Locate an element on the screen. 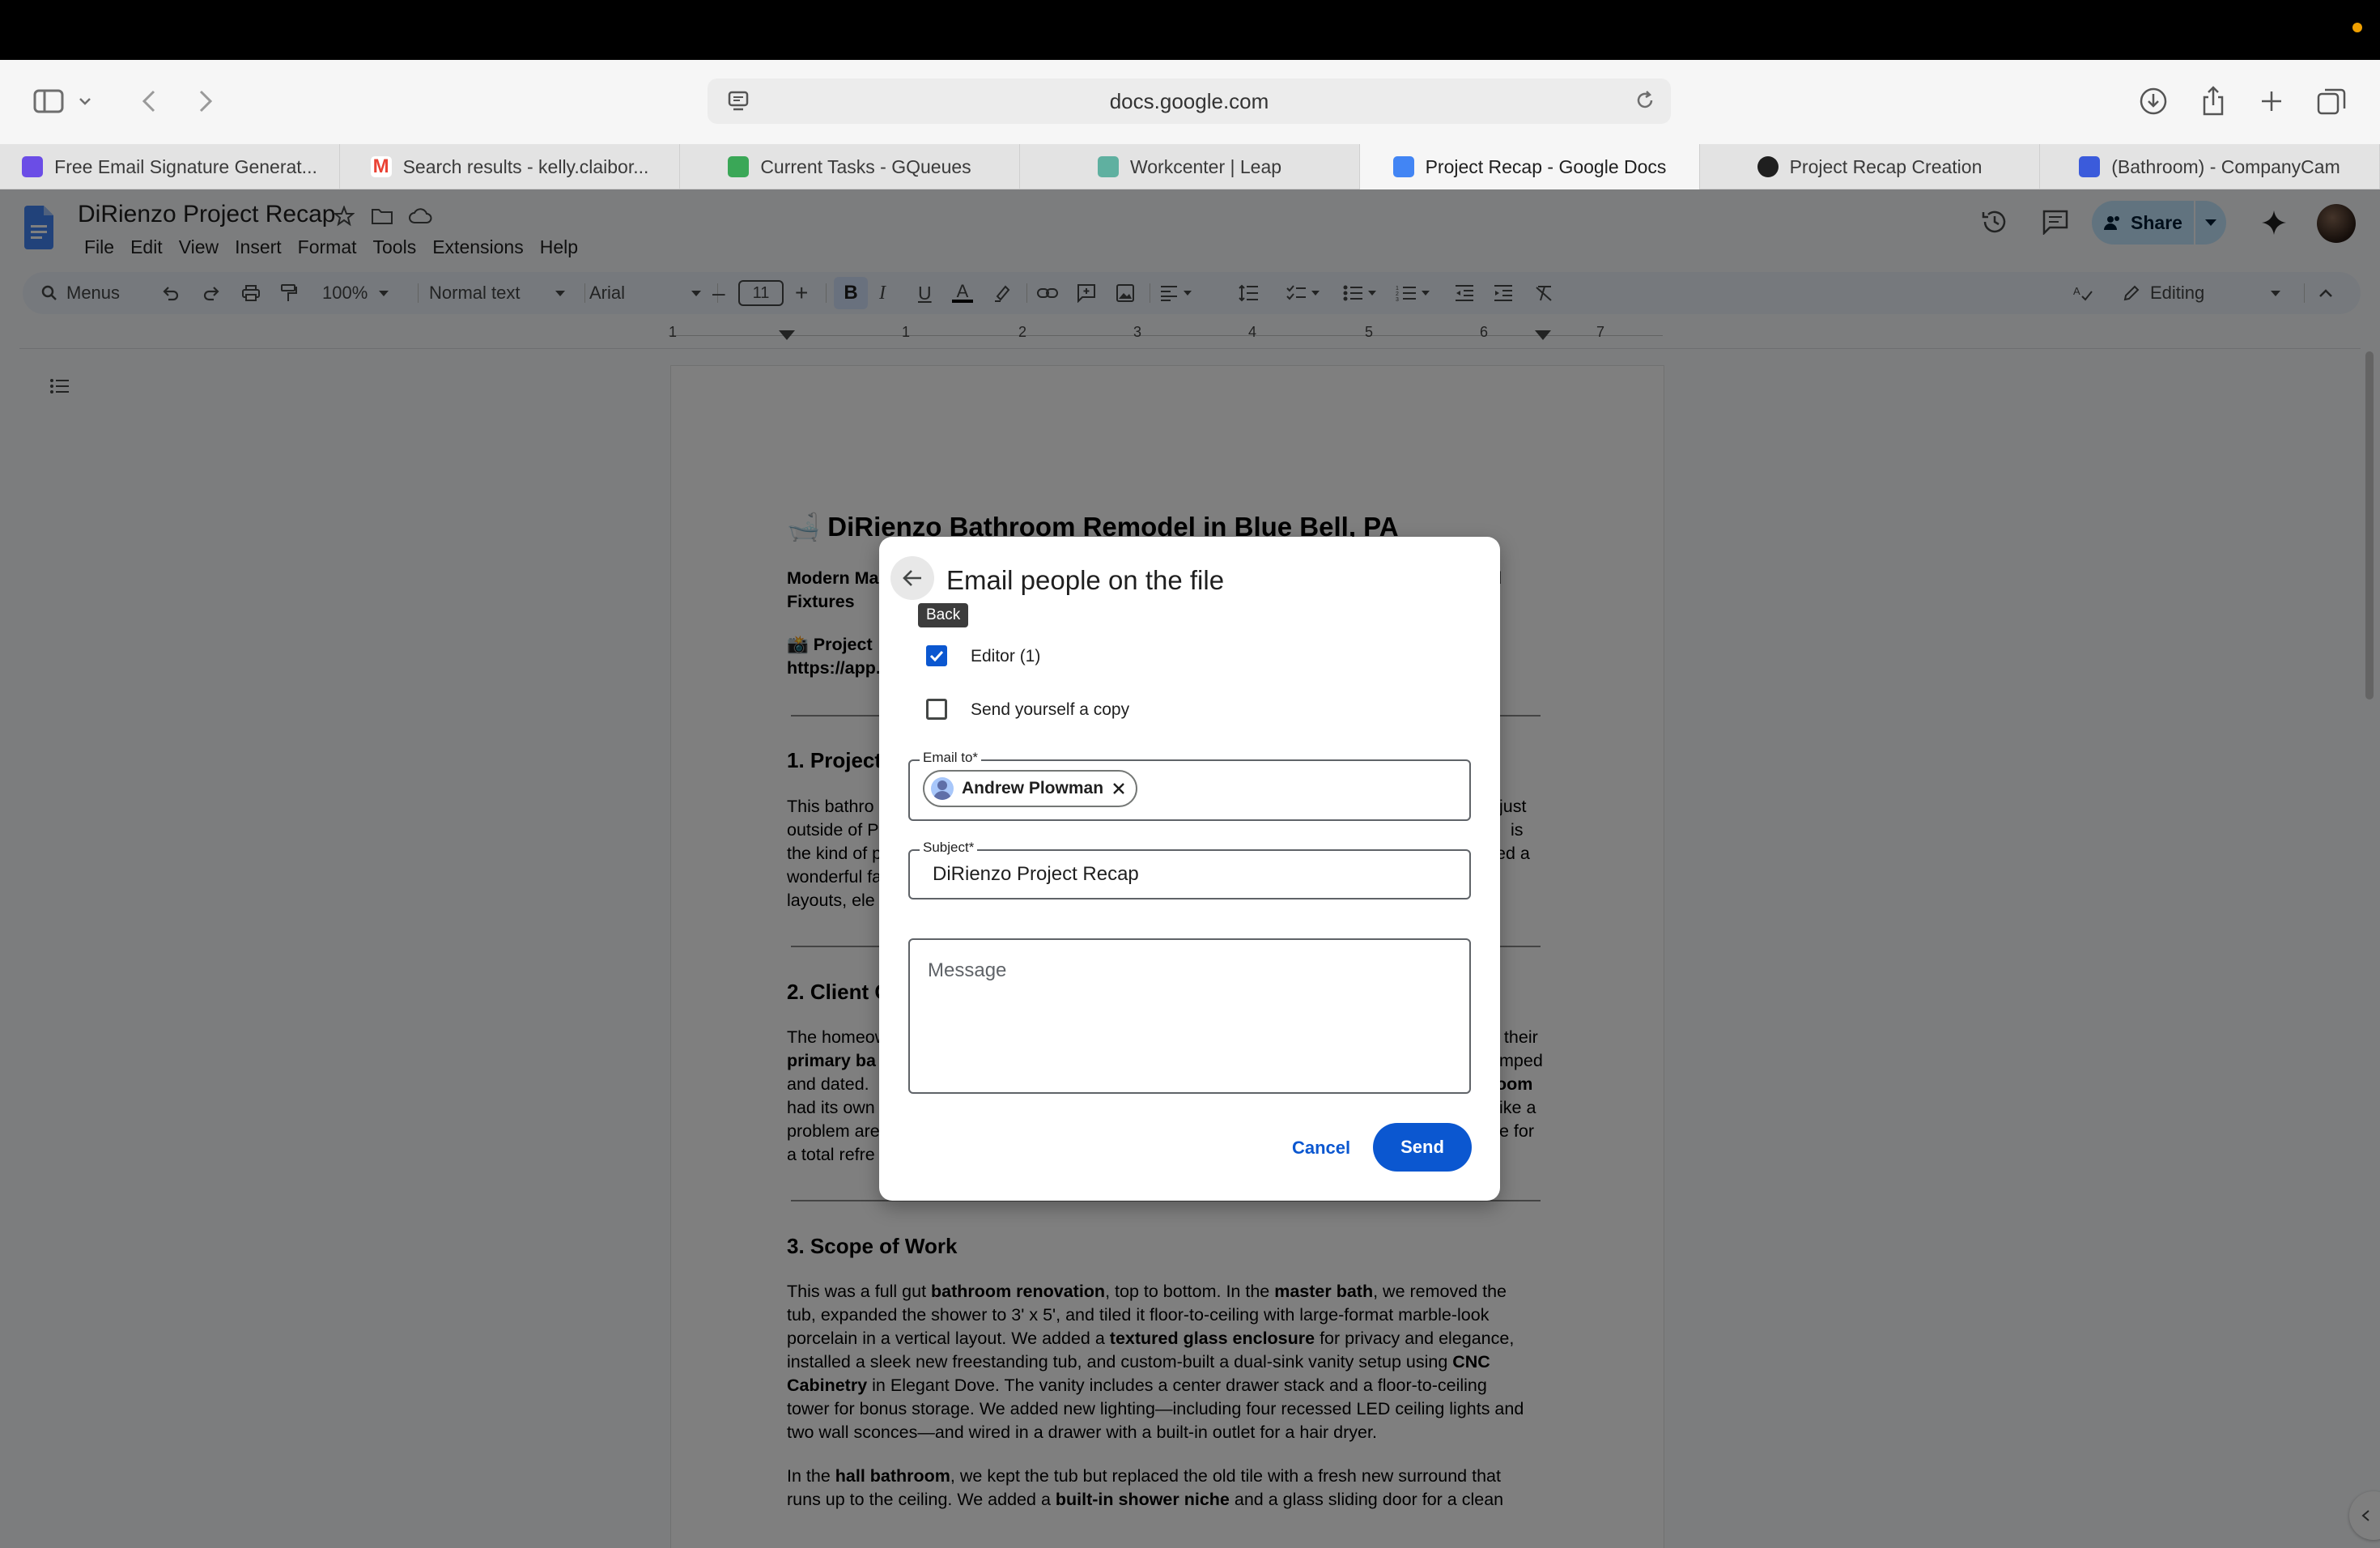  send-copy-checkbox is located at coordinates (937, 710).